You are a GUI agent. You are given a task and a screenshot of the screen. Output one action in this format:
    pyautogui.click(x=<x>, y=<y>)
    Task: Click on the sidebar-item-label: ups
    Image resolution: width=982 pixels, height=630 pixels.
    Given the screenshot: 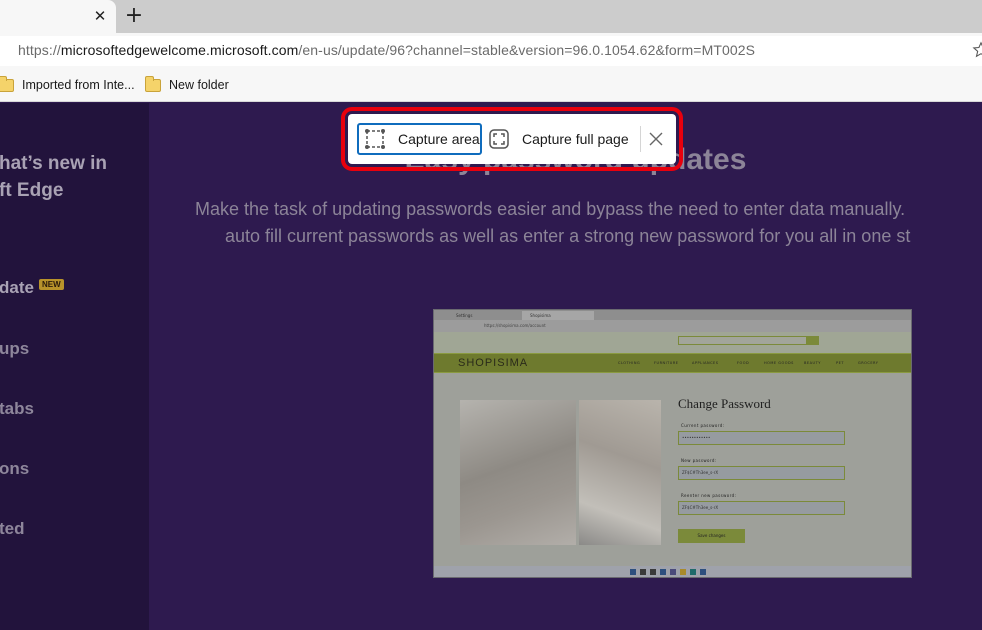 What is the action you would take?
    pyautogui.click(x=15, y=348)
    